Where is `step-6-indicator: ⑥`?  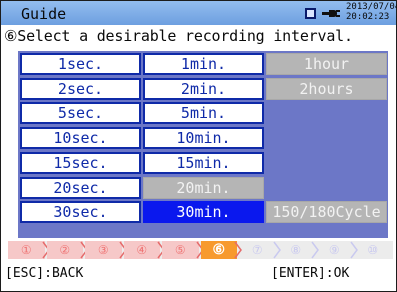 step-6-indicator: ⑥ is located at coordinates (218, 250).